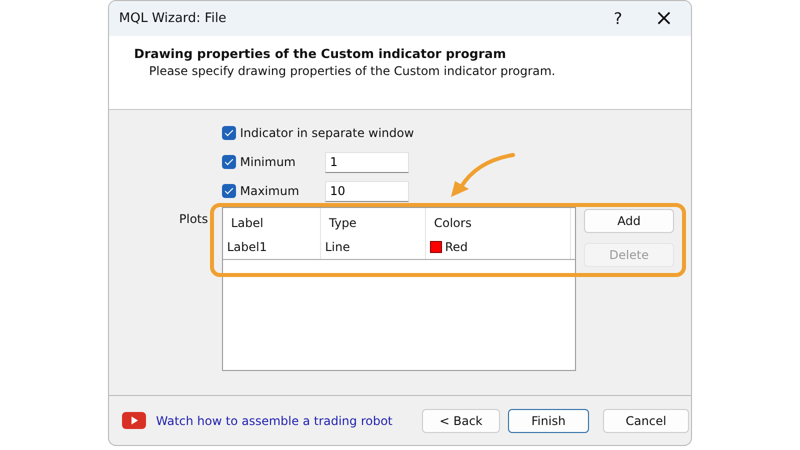  I want to click on plots-label: Plots, so click(193, 219).